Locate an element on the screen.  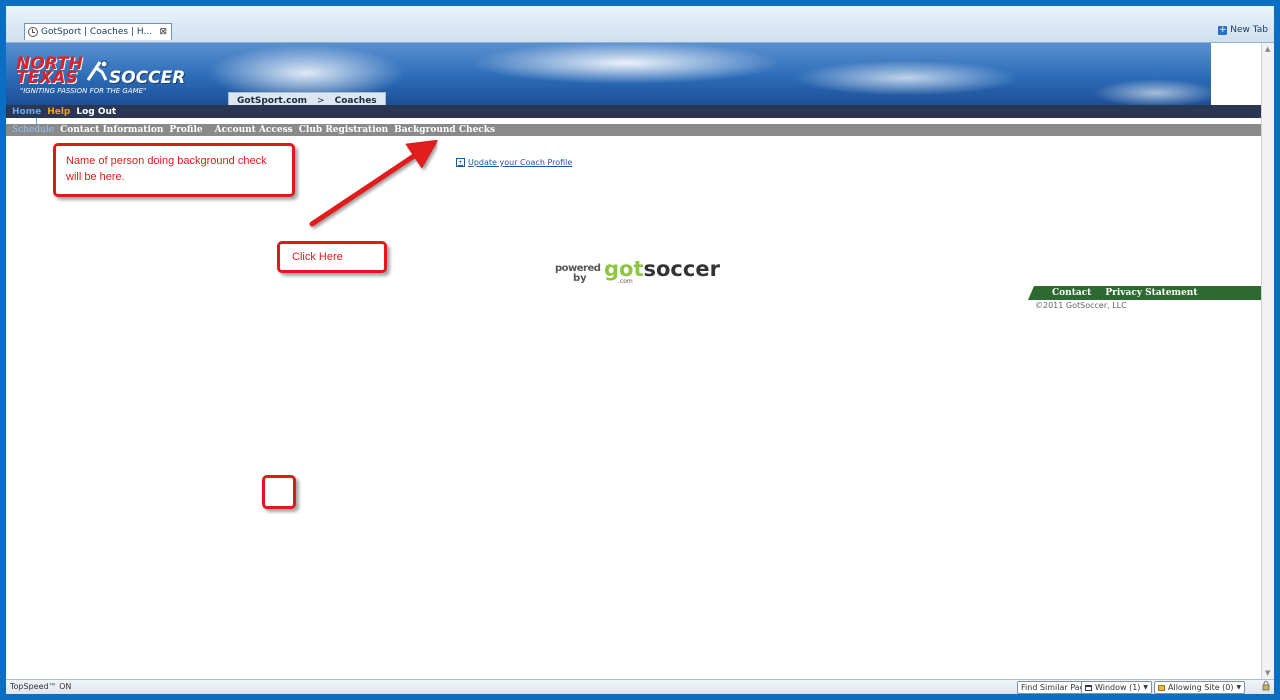
update-coach-profile-label: Update your Coach Profile is located at coordinates (520, 162).